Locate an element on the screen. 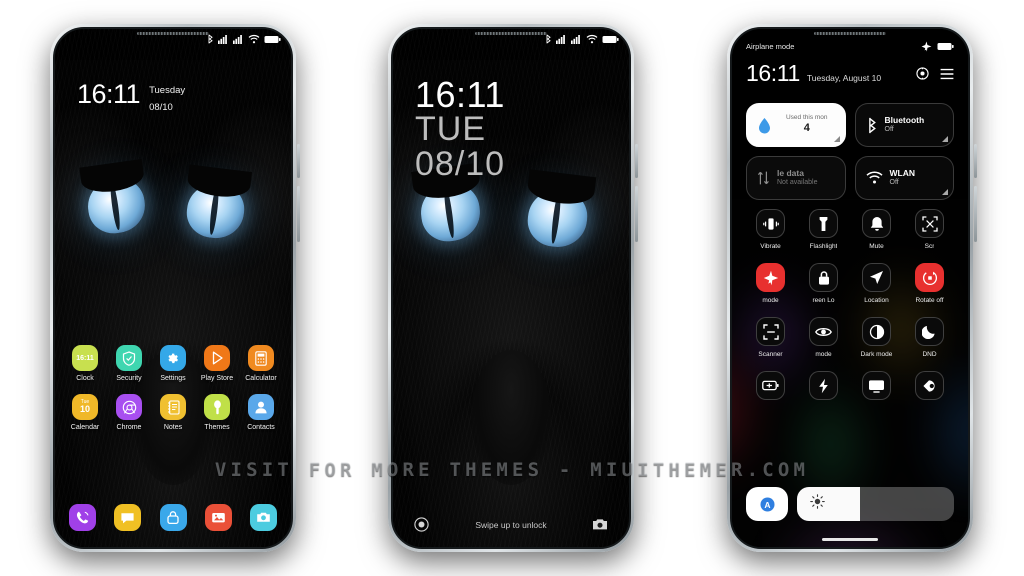 The height and width of the screenshot is (576, 1024). toggle-vibrate: Vibrate is located at coordinates (770, 229).